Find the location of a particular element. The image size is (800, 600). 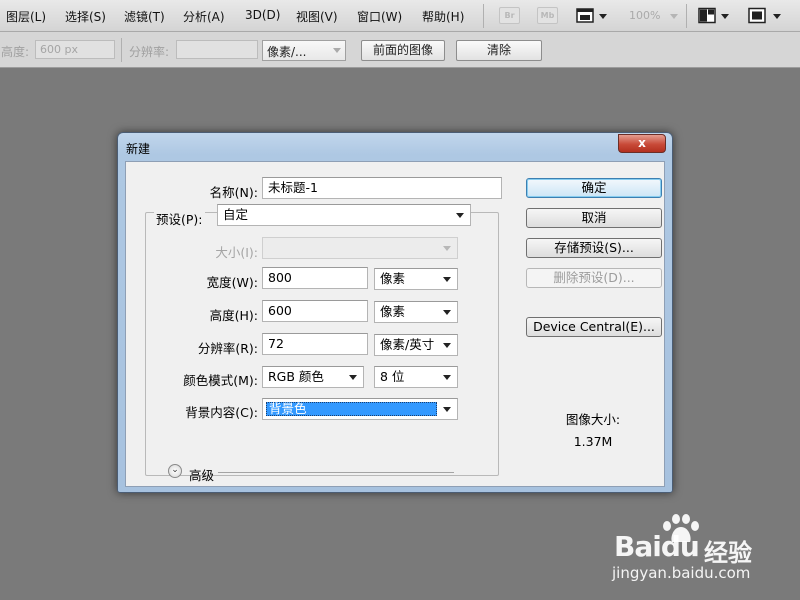

menu-view: 视图(V) is located at coordinates (317, 16).